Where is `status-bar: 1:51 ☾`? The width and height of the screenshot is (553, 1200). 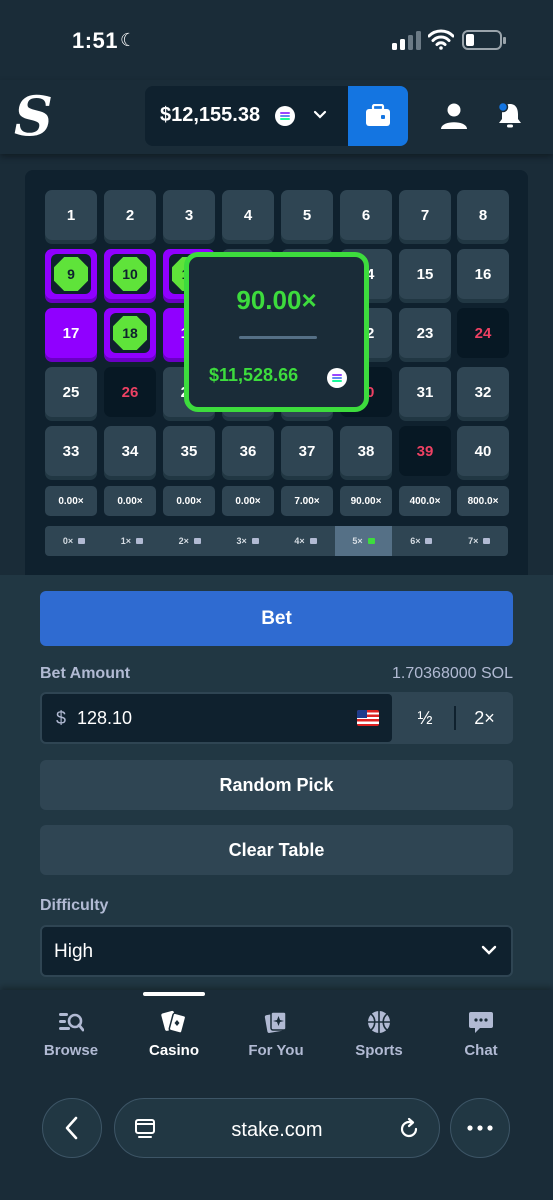
status-bar: 1:51 ☾ is located at coordinates (276, 40).